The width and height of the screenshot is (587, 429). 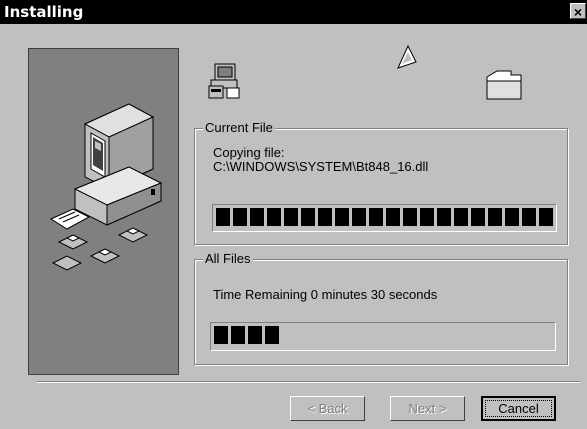 What do you see at coordinates (228, 258) in the screenshot?
I see `all-files-label: All Files` at bounding box center [228, 258].